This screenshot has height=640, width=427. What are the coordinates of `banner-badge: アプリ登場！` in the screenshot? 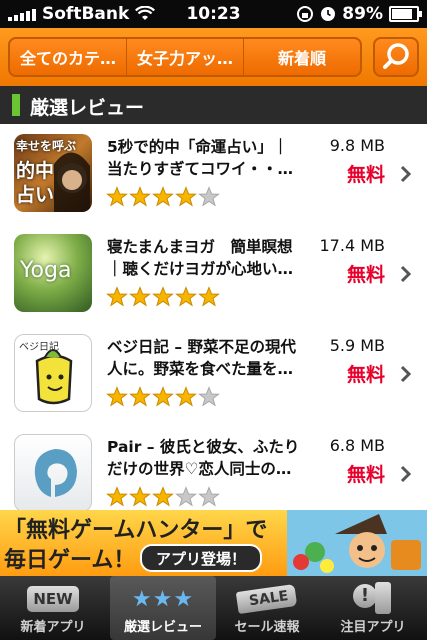 It's located at (201, 558).